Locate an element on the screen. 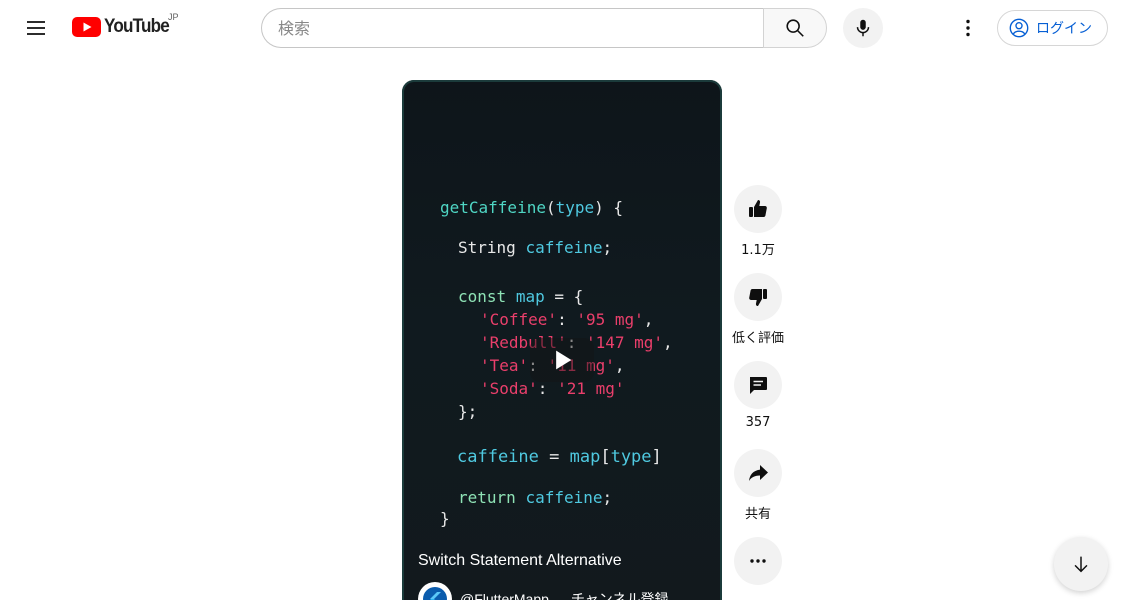 Image resolution: width=1124 pixels, height=600 pixels. share-arrow-icon is located at coordinates (758, 473).